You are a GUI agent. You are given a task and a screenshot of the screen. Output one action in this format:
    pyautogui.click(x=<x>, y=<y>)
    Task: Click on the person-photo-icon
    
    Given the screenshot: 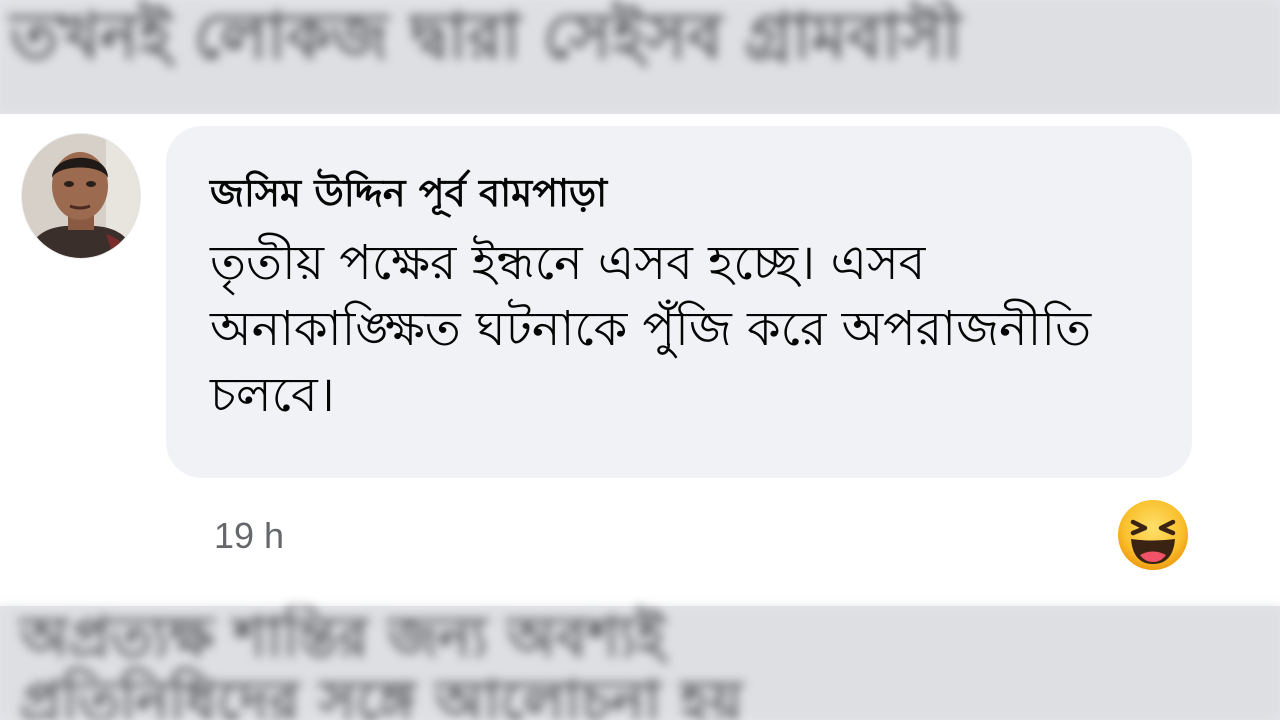 What is the action you would take?
    pyautogui.click(x=81, y=196)
    